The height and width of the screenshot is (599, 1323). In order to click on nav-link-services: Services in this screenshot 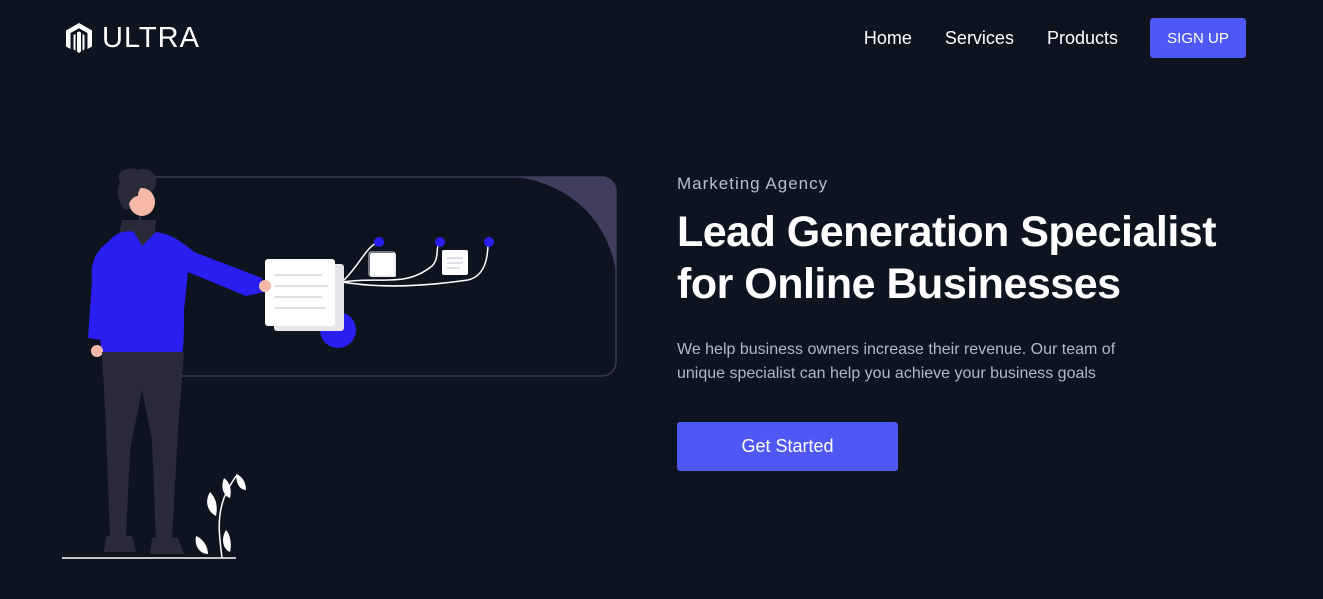, I will do `click(979, 38)`.